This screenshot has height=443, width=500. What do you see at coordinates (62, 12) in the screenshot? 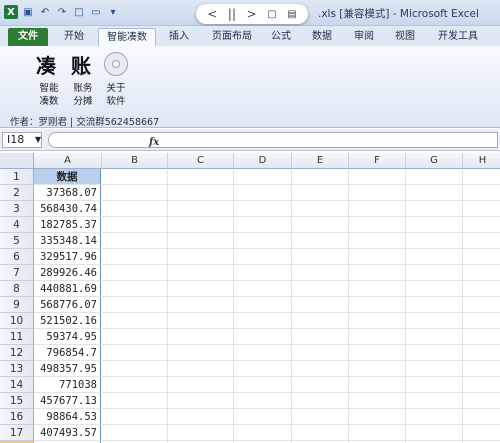
I see `redo-icon: ↷` at bounding box center [62, 12].